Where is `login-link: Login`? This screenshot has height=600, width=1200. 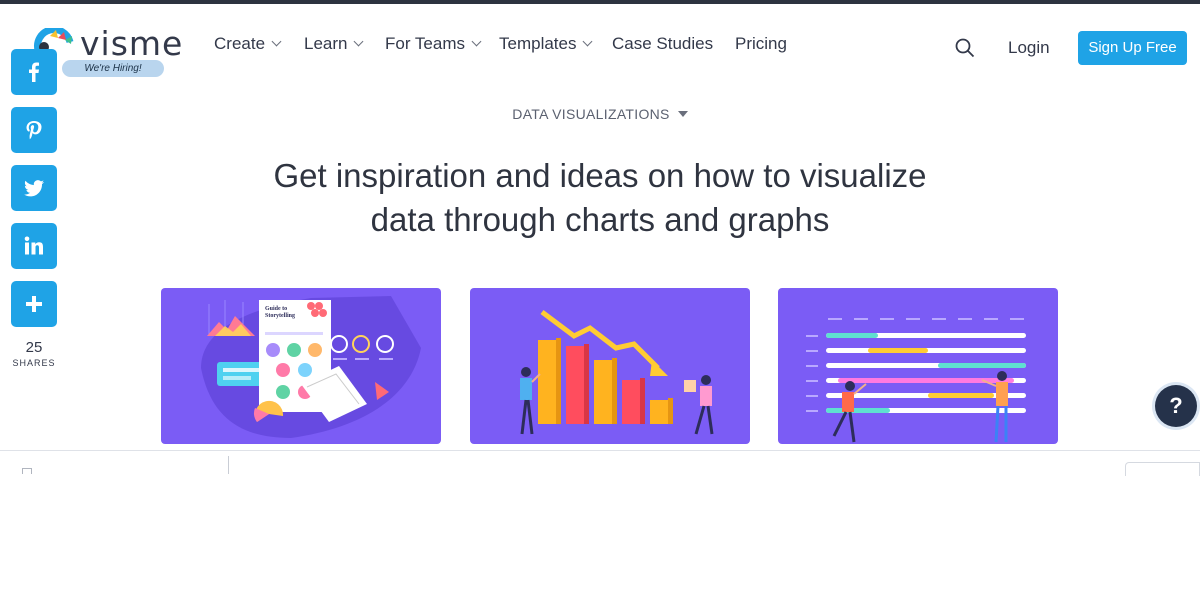 login-link: Login is located at coordinates (1029, 48).